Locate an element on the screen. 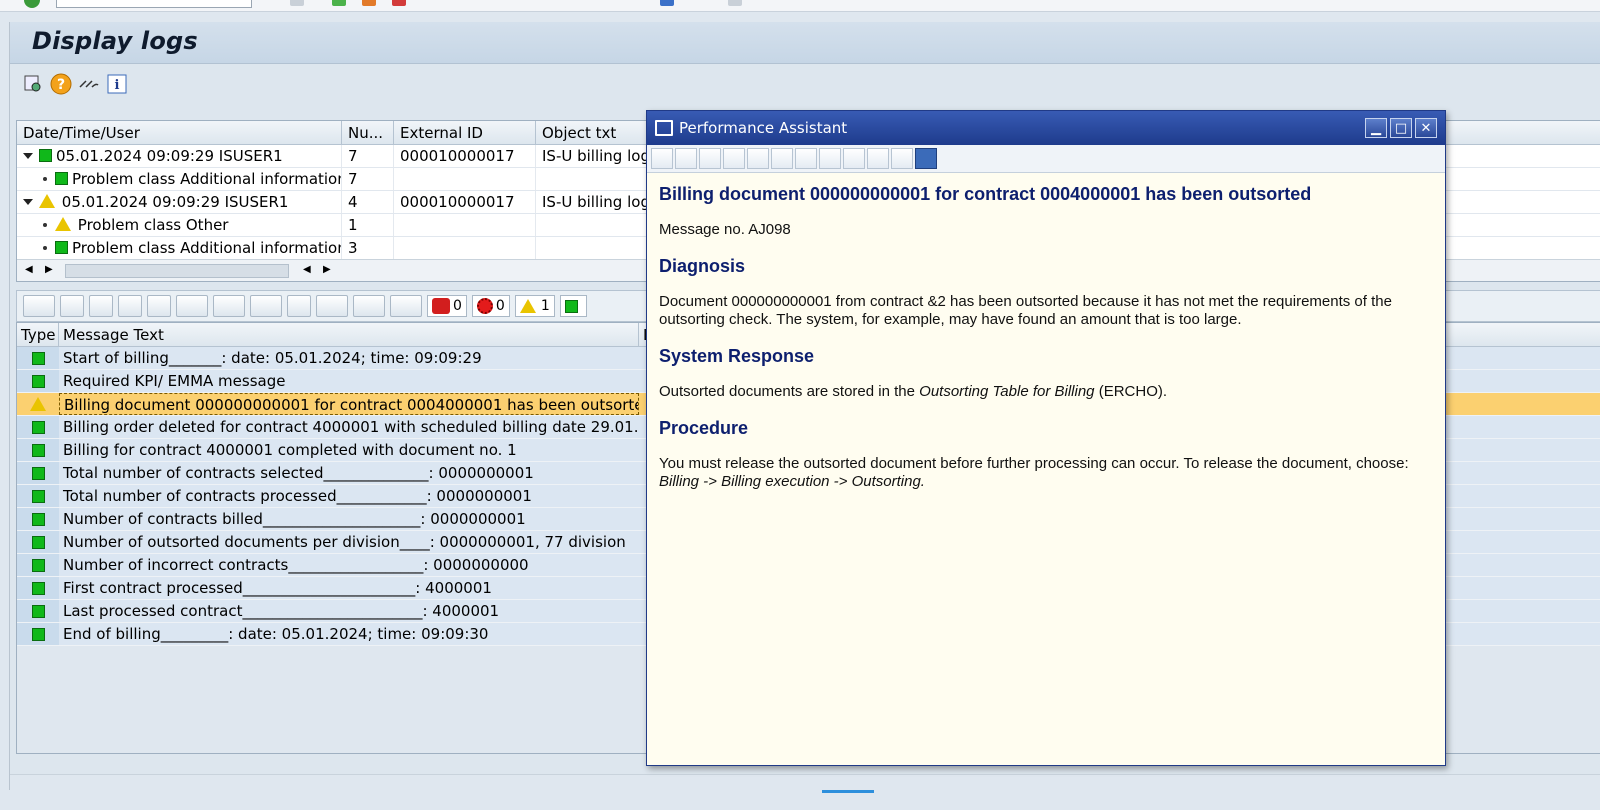 Image resolution: width=1600 pixels, height=810 pixels. enter-icon is located at coordinates (32, 4).